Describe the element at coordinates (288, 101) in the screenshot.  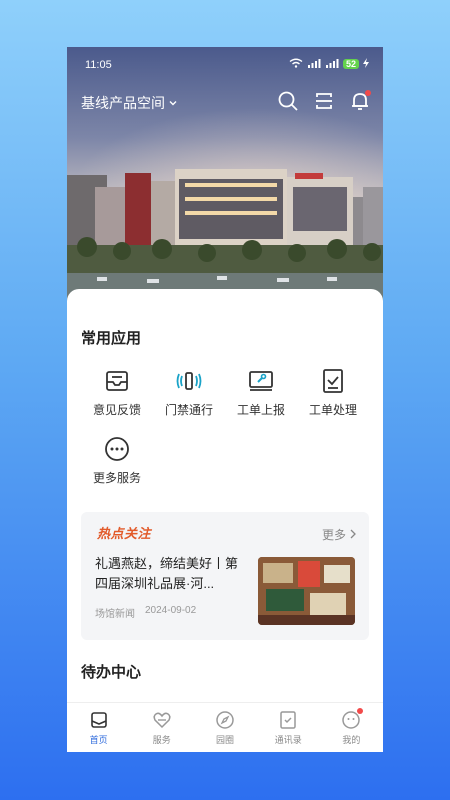
I see `search-icon` at that location.